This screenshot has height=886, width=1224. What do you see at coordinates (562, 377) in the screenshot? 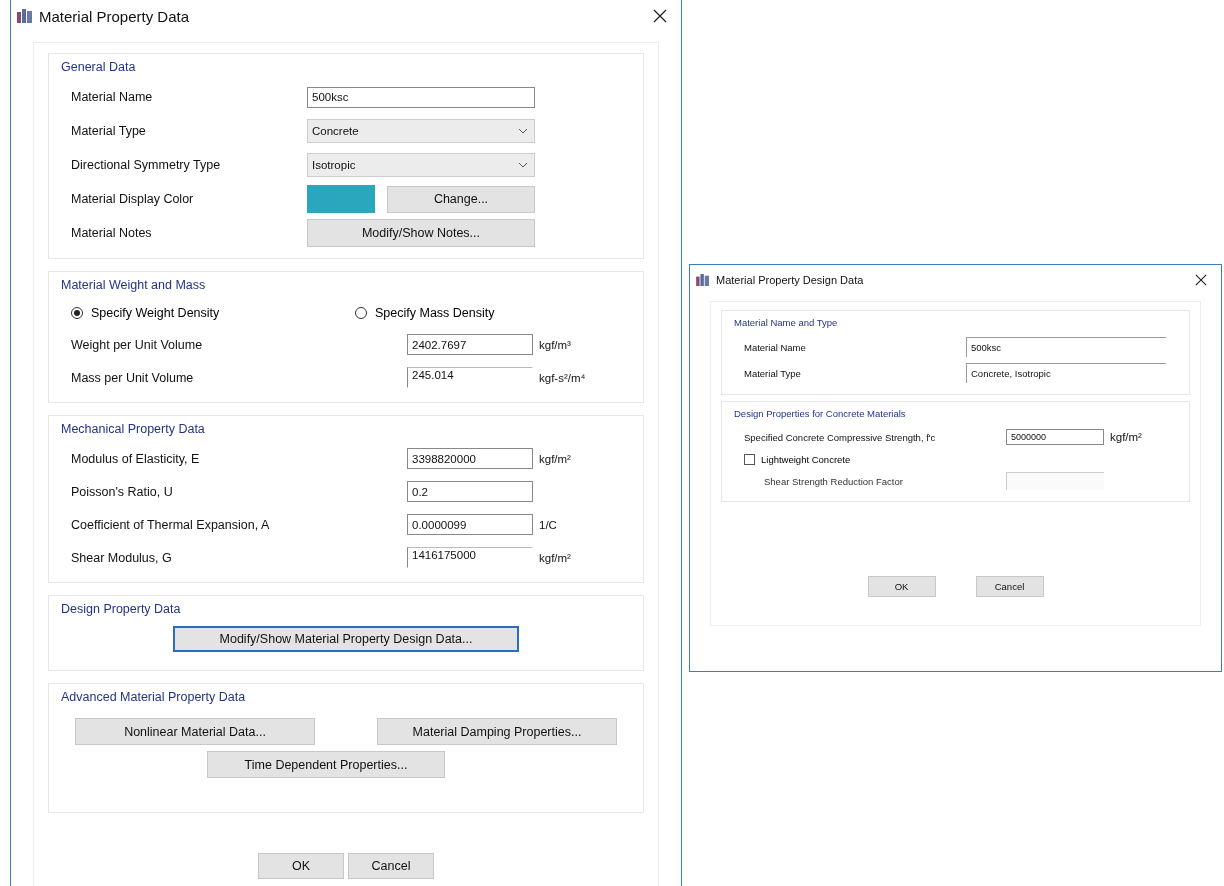
I see `unit-label: kgf-s²/m⁴` at bounding box center [562, 377].